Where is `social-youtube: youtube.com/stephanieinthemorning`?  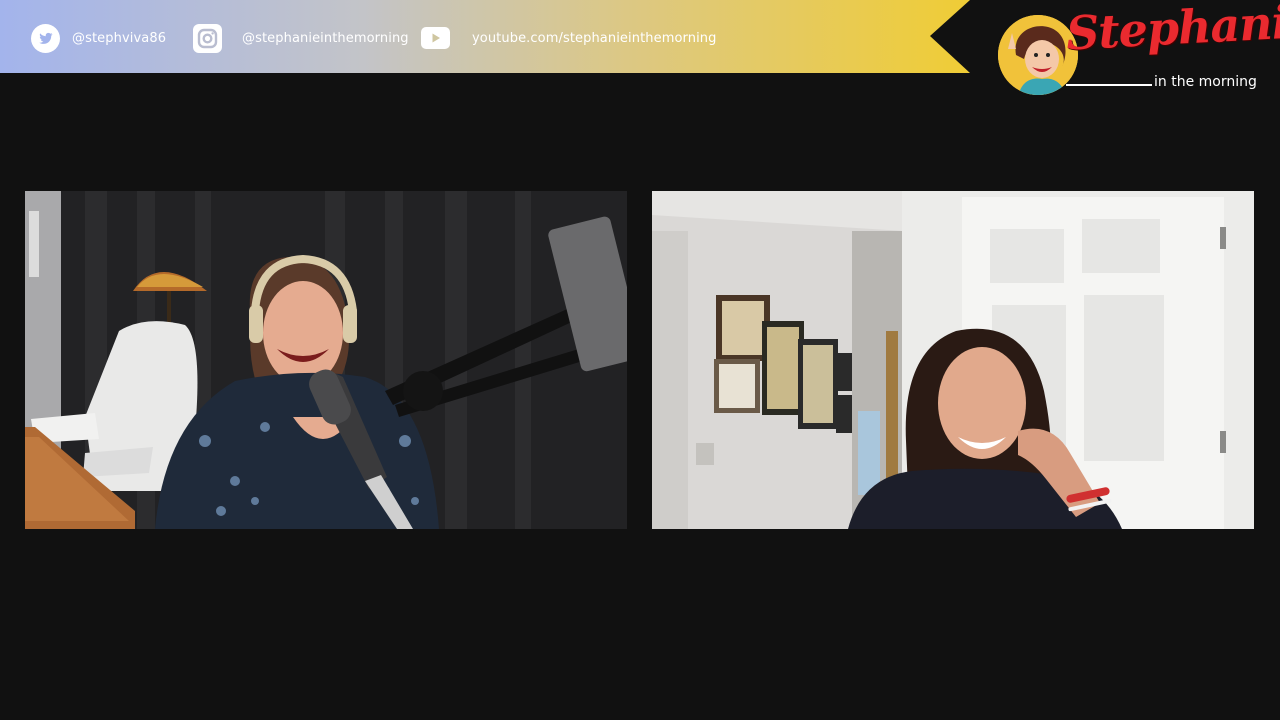 social-youtube: youtube.com/stephanieinthemorning is located at coordinates (569, 38).